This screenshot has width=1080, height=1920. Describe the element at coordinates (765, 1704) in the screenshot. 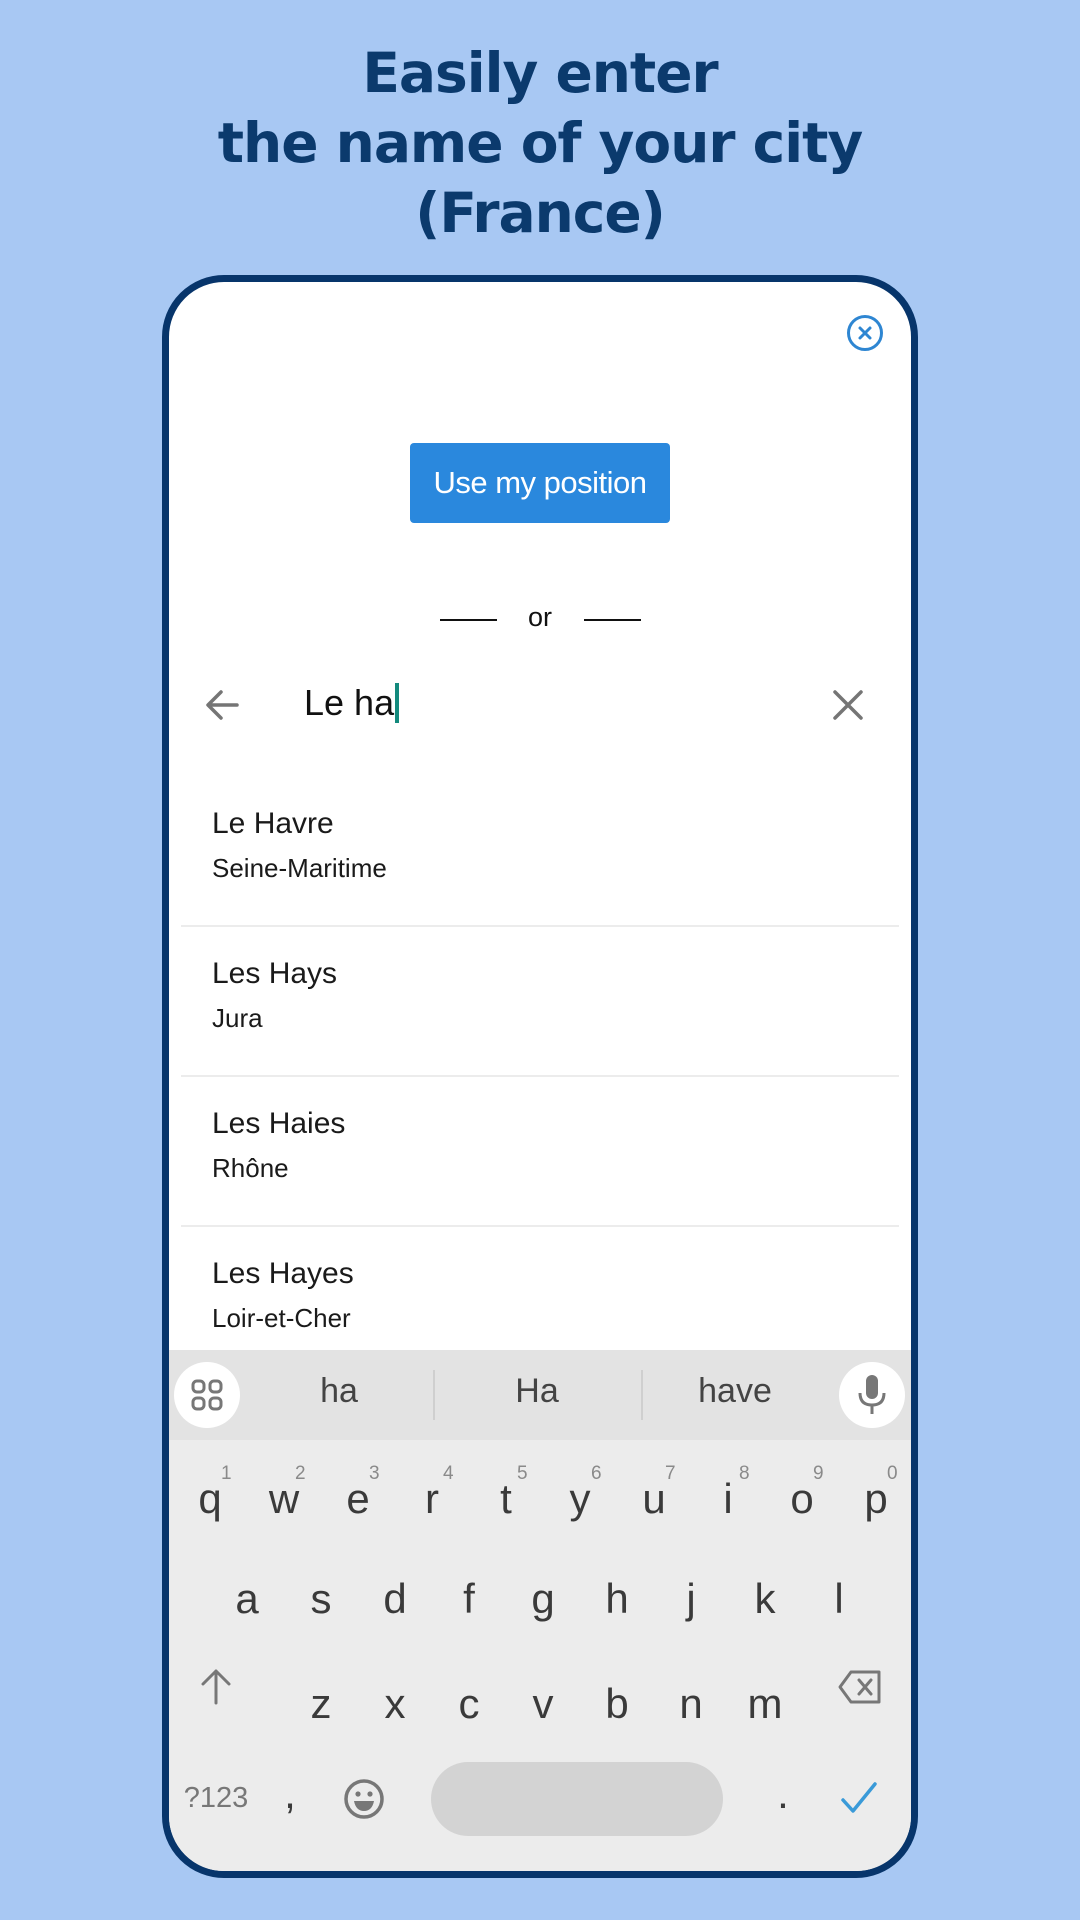

I see `key-m: m` at that location.